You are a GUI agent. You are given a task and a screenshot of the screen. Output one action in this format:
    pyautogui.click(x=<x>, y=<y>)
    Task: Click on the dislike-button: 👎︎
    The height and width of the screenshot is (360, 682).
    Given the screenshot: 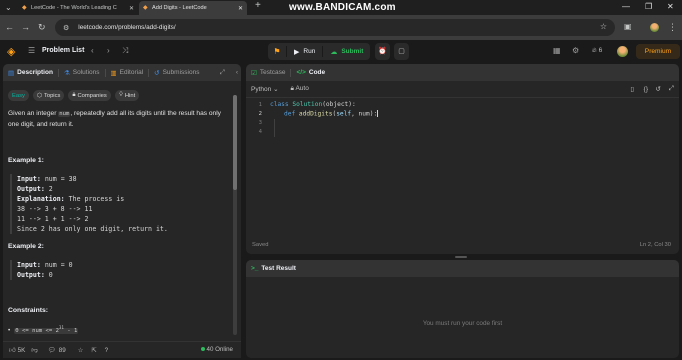 What is the action you would take?
    pyautogui.click(x=34, y=350)
    